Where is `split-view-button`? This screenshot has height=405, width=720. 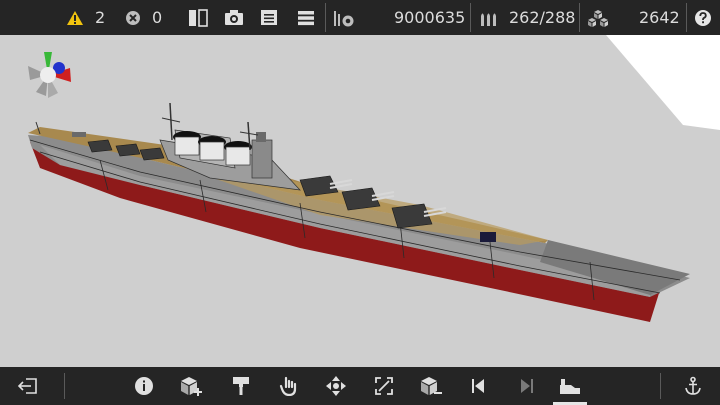 split-view-button is located at coordinates (198, 17).